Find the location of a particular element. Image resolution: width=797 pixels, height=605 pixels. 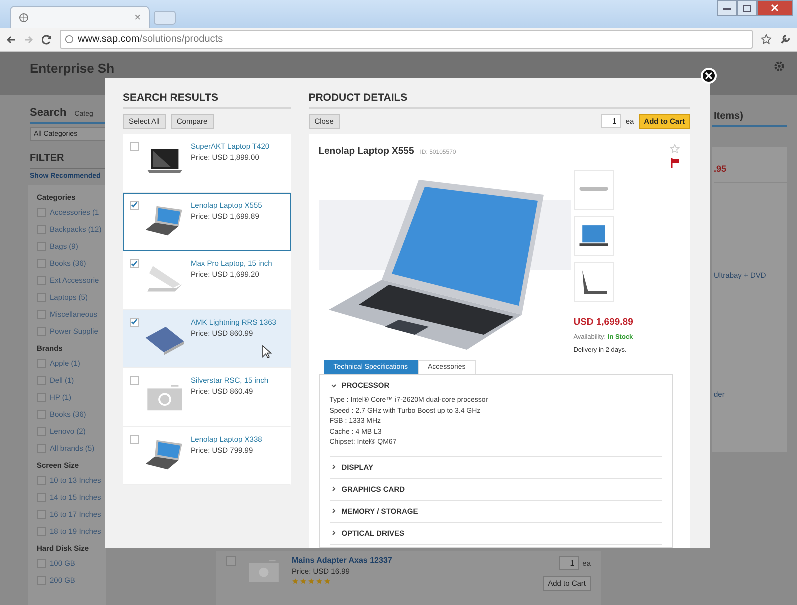

maximize-icon is located at coordinates (747, 8).